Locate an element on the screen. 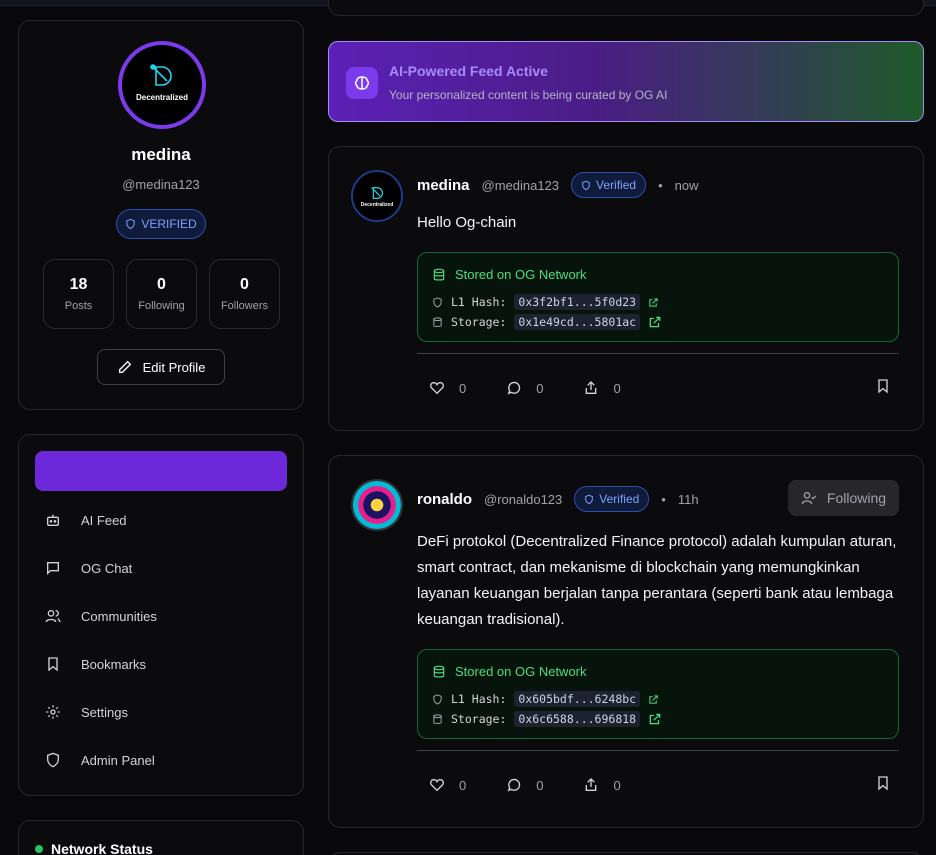 Image resolution: width=936 pixels, height=855 pixels. post-author-handle: @ronaldo123 is located at coordinates (523, 499).